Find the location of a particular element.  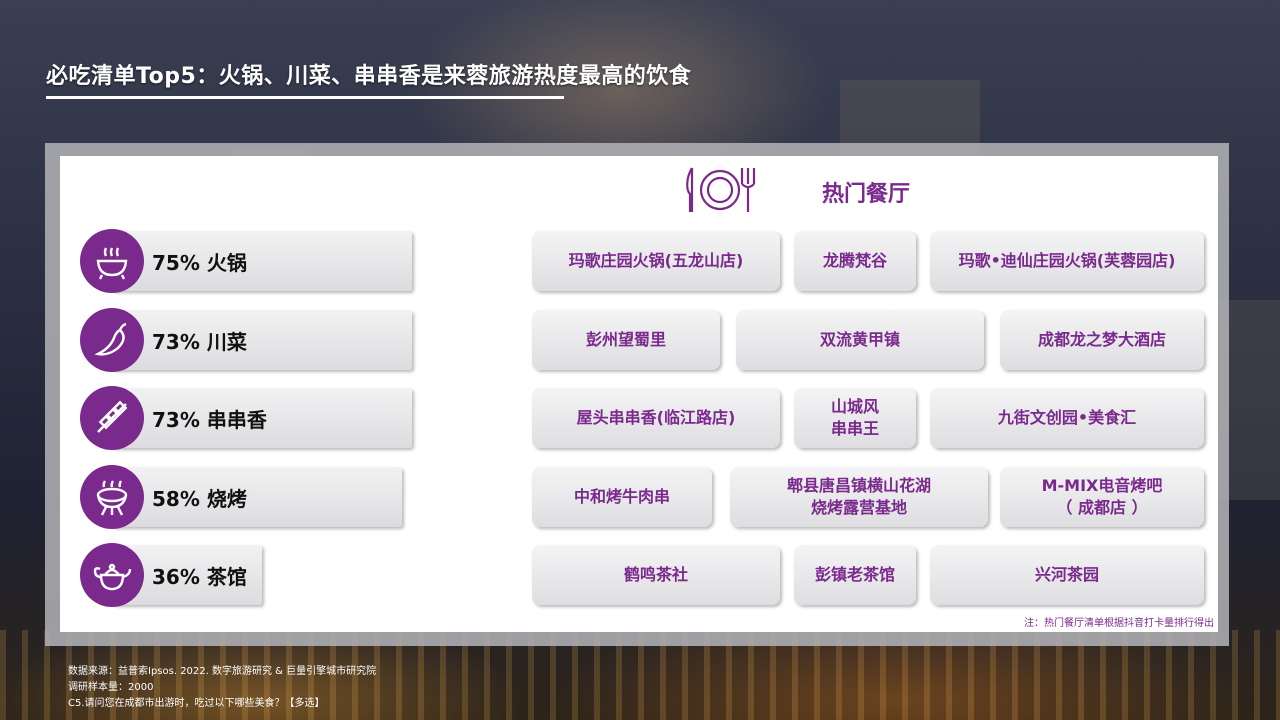

sample-line: 调研样本量：2000 is located at coordinates (111, 687).